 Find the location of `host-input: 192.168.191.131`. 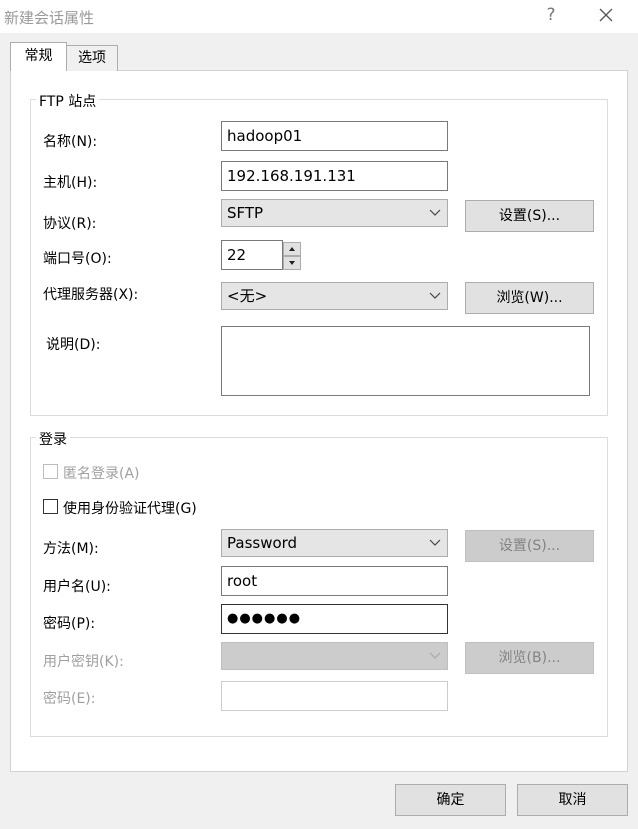

host-input: 192.168.191.131 is located at coordinates (334, 176).